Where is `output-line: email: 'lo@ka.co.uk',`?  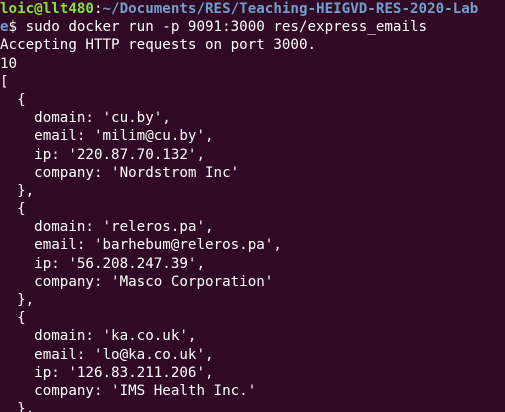
output-line: email: 'lo@ka.co.uk', is located at coordinates (107, 354).